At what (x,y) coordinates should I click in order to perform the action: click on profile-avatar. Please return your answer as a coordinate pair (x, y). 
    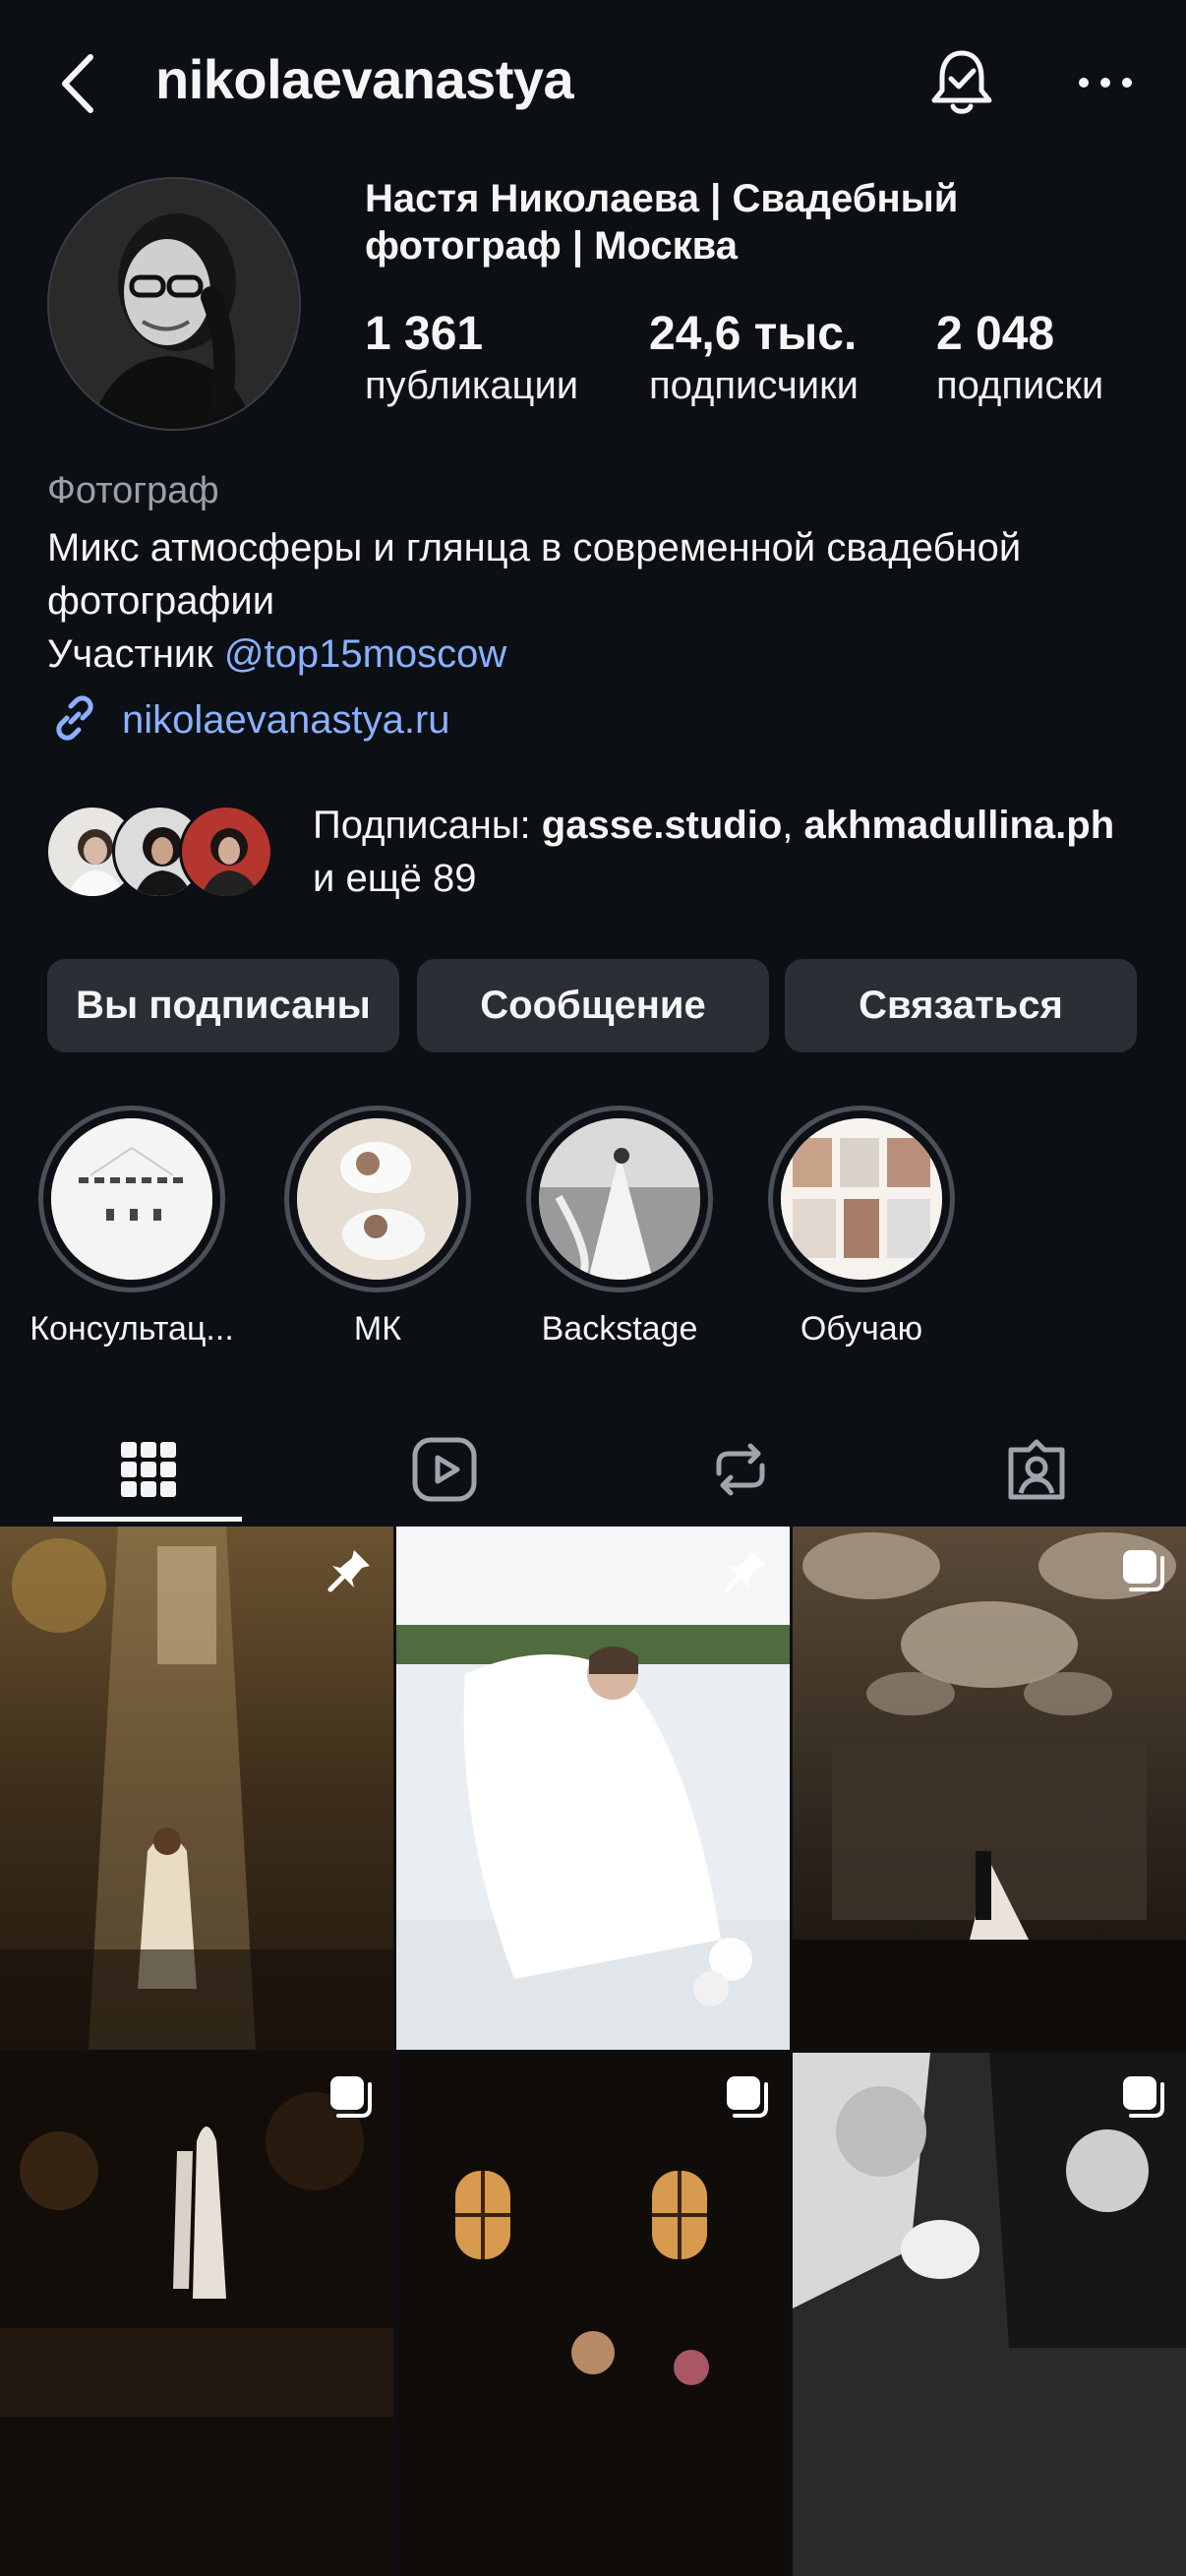
    Looking at the image, I should click on (174, 304).